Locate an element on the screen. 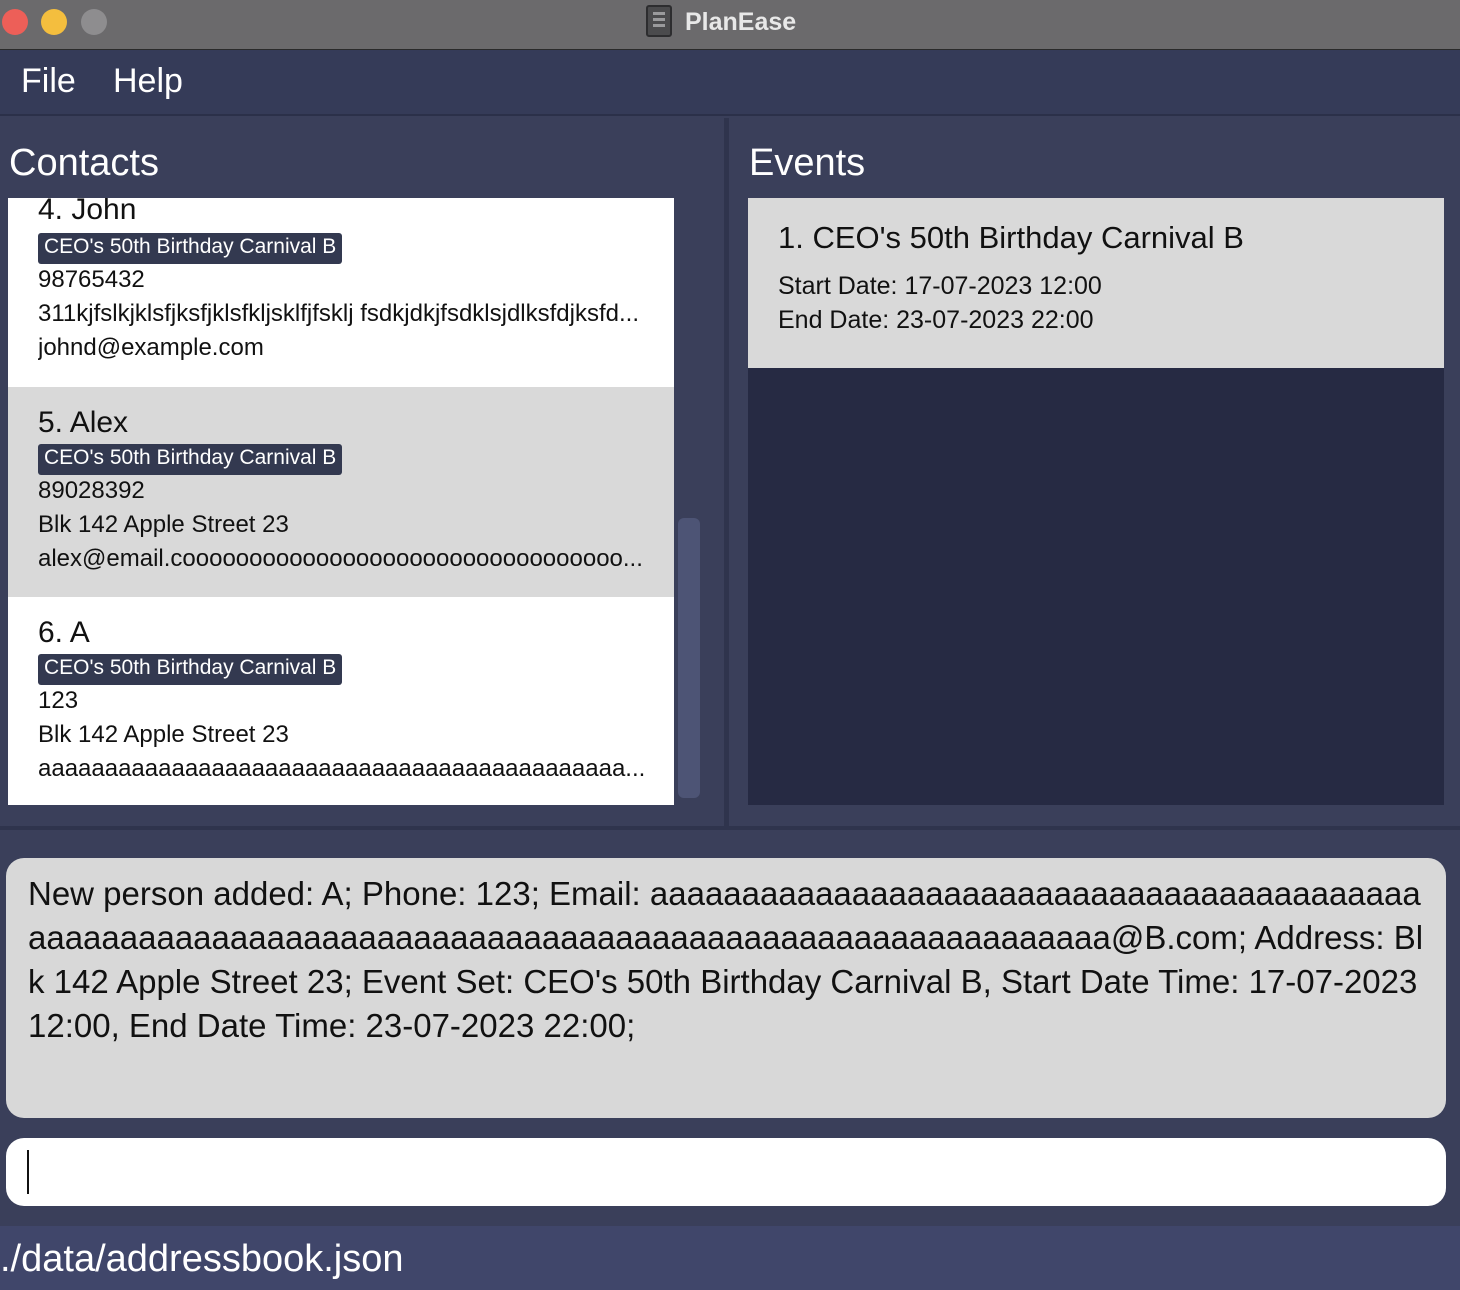  event-name: 1. CEO's 50th Birthday Carnival B is located at coordinates (1011, 237).